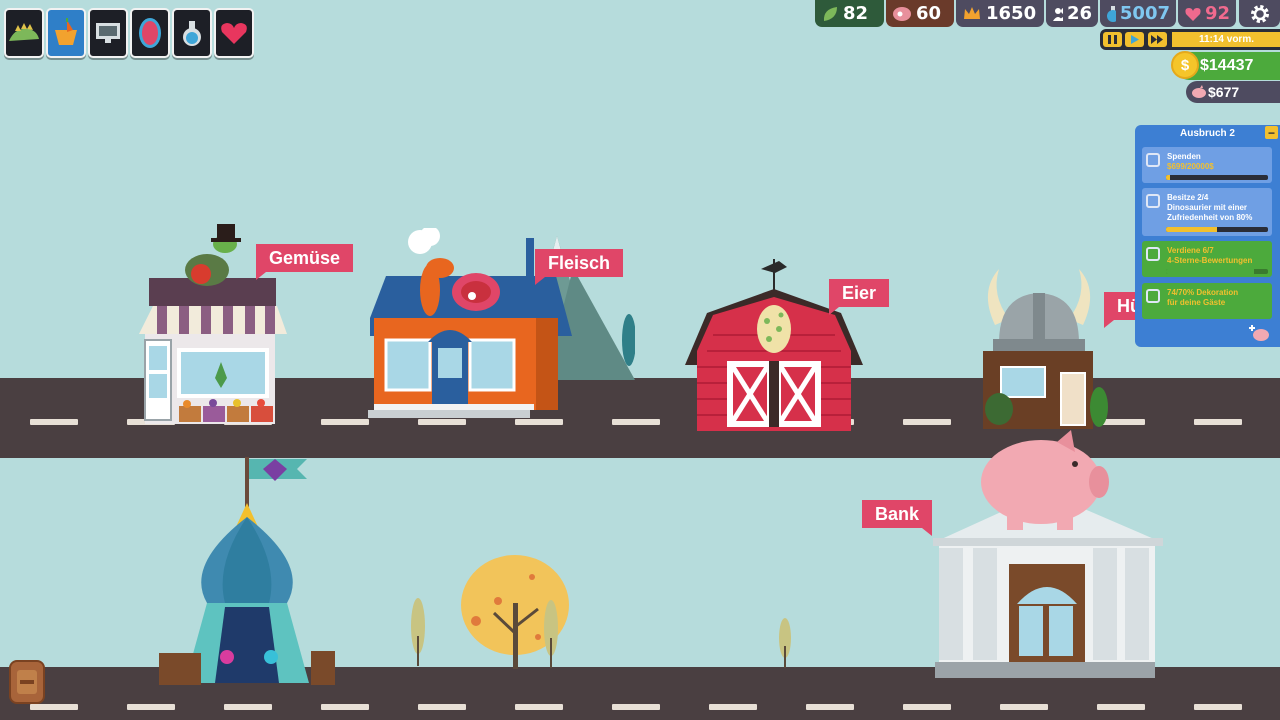 This screenshot has width=1280, height=720. I want to click on toolbar-computer-button, so click(108, 33).